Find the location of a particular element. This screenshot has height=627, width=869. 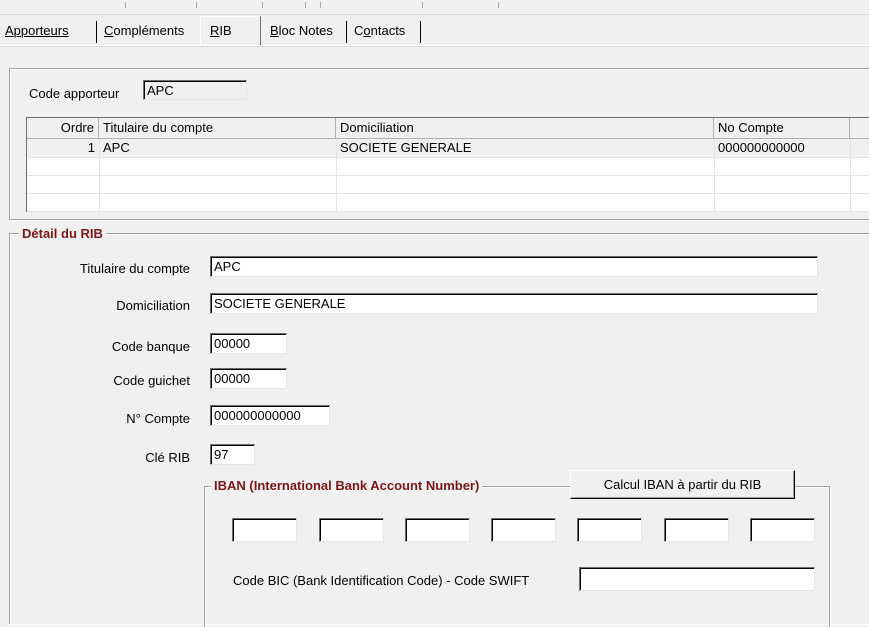

tab-label: Apporteurs is located at coordinates (37, 30).